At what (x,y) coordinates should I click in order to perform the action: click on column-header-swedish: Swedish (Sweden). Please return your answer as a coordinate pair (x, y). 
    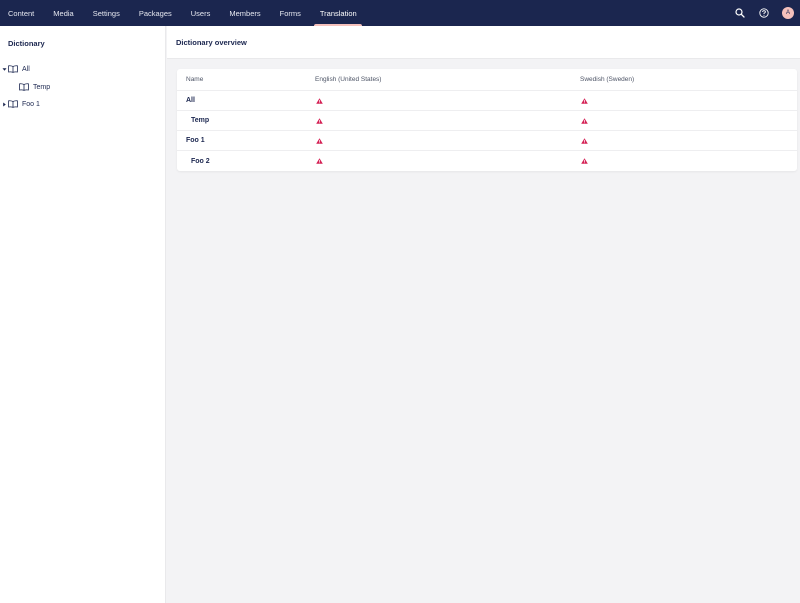
    Looking at the image, I should click on (607, 79).